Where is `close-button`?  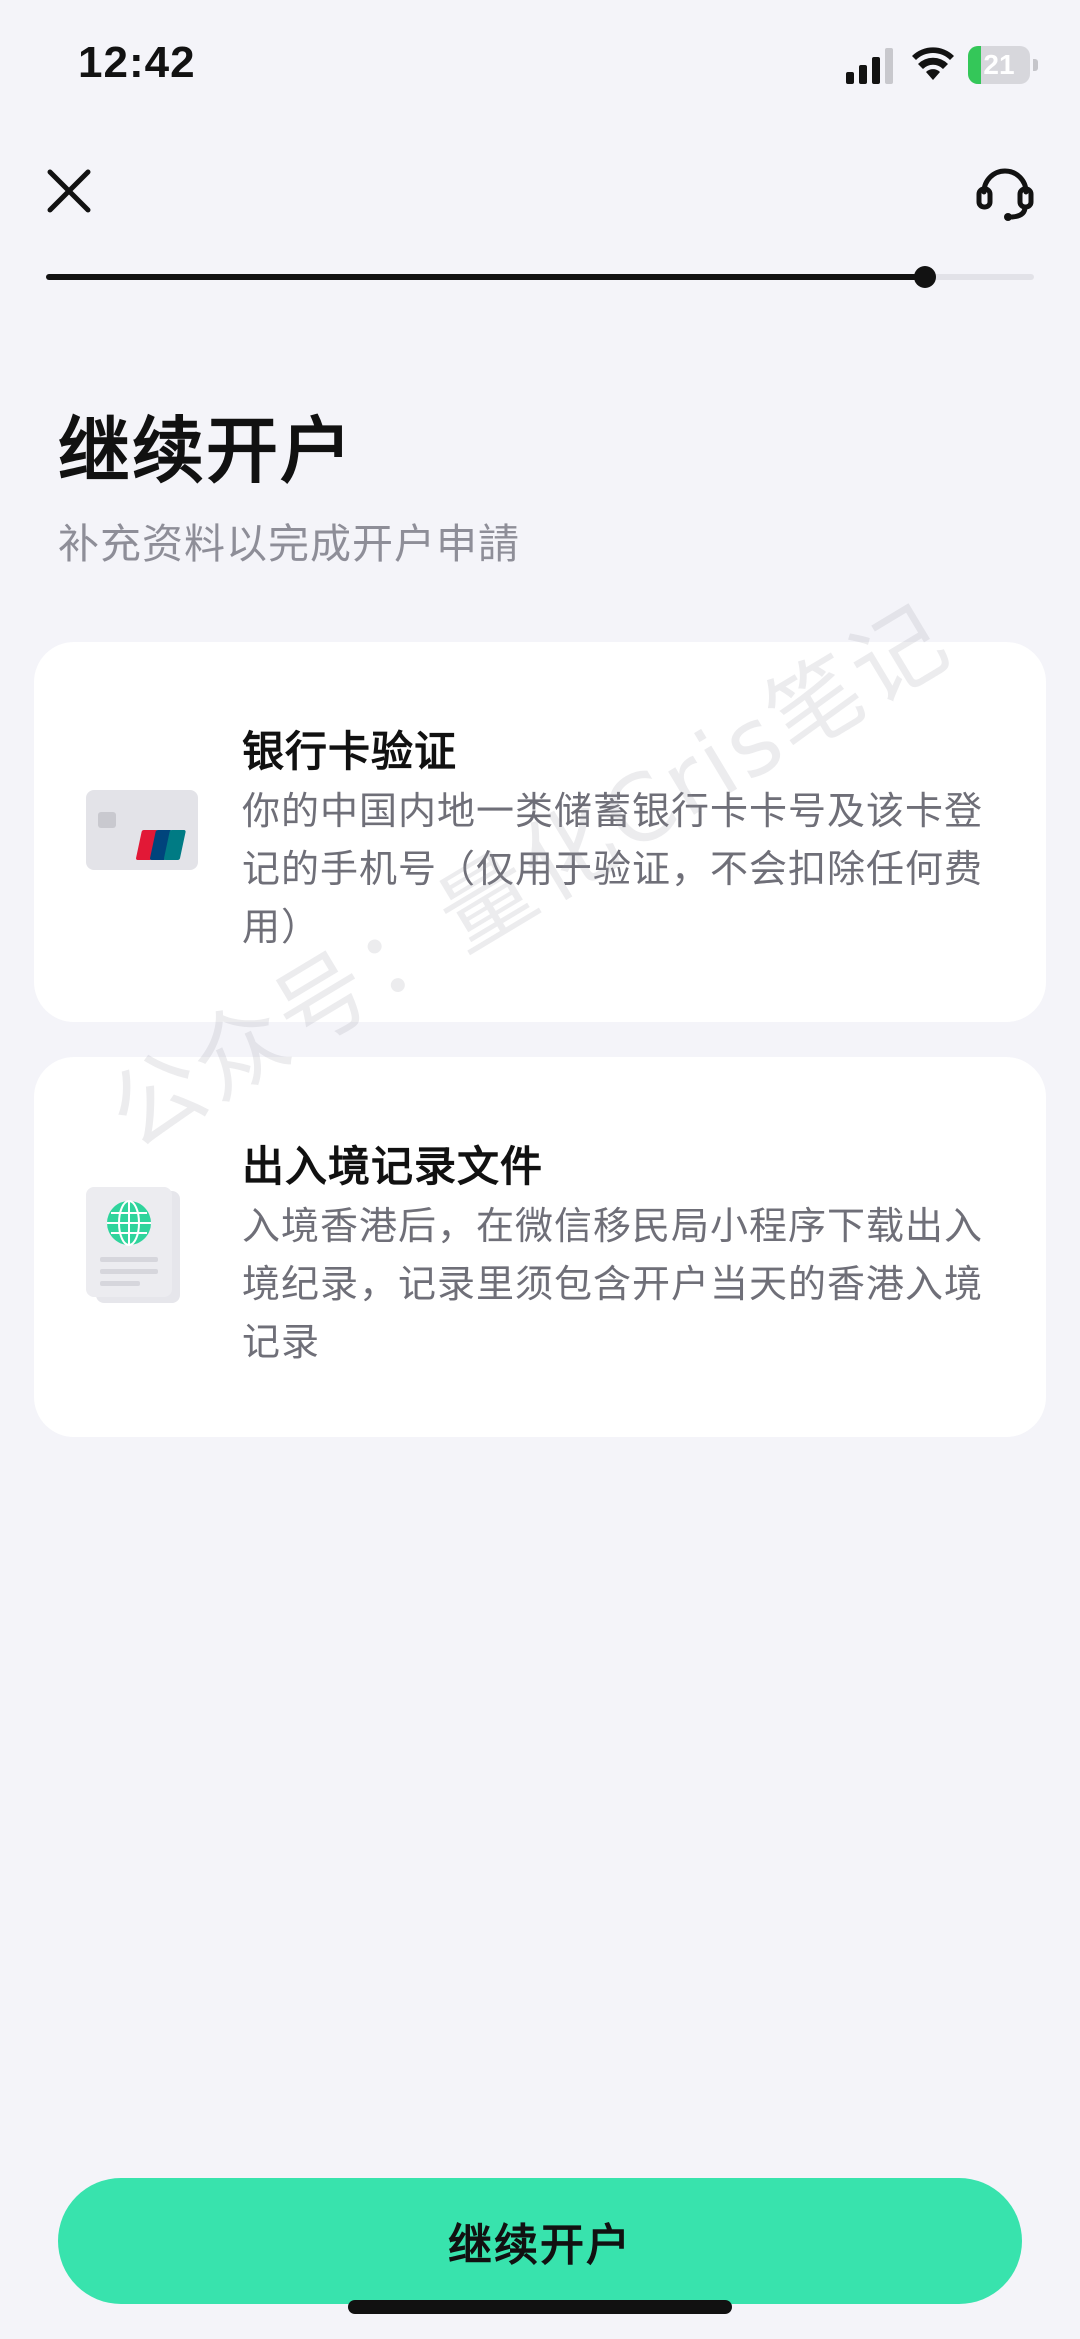
close-button is located at coordinates (69, 191).